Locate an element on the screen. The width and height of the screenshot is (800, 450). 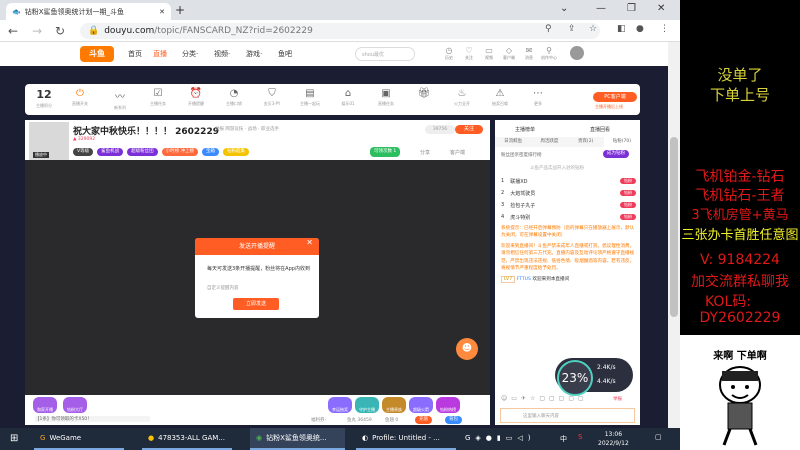
toolbar-item-fire: ♨ 火力全开 is located at coordinates (462, 97).